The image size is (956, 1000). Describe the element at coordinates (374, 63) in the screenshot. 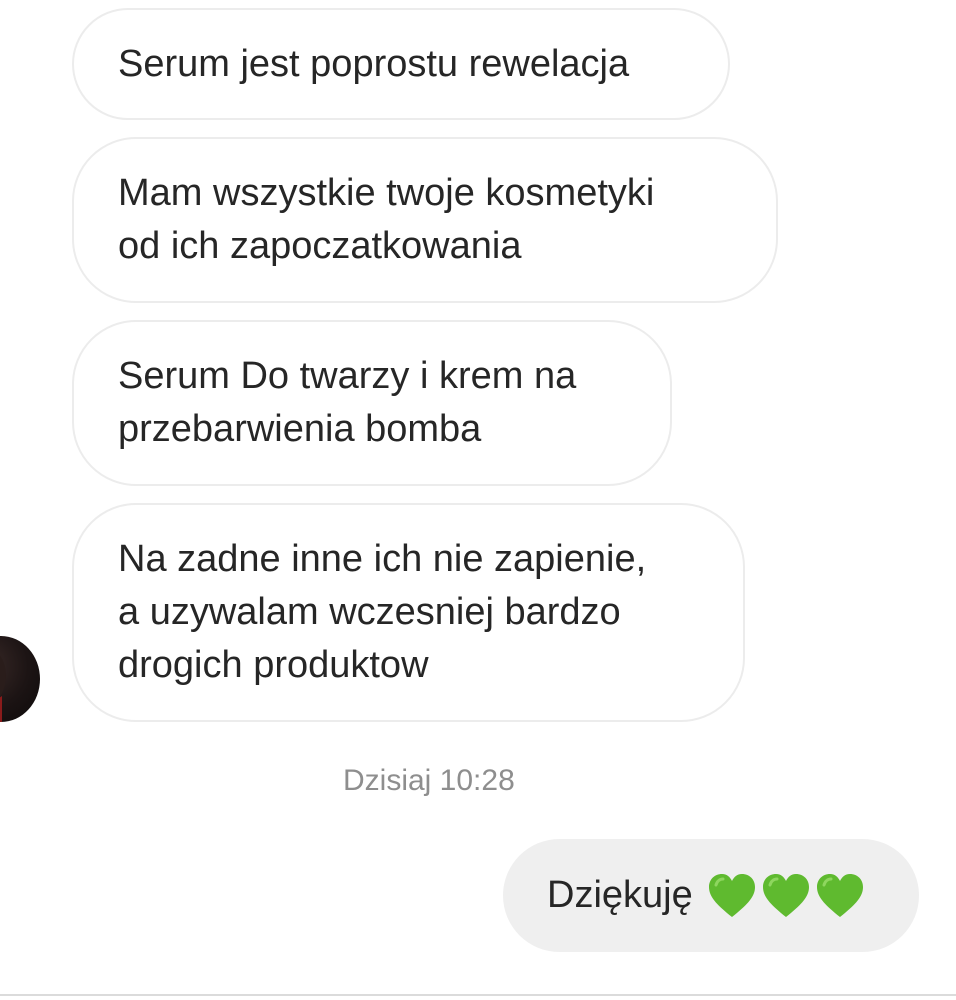

I see `message-text-line: Serum jest poprostu rewelacja` at that location.